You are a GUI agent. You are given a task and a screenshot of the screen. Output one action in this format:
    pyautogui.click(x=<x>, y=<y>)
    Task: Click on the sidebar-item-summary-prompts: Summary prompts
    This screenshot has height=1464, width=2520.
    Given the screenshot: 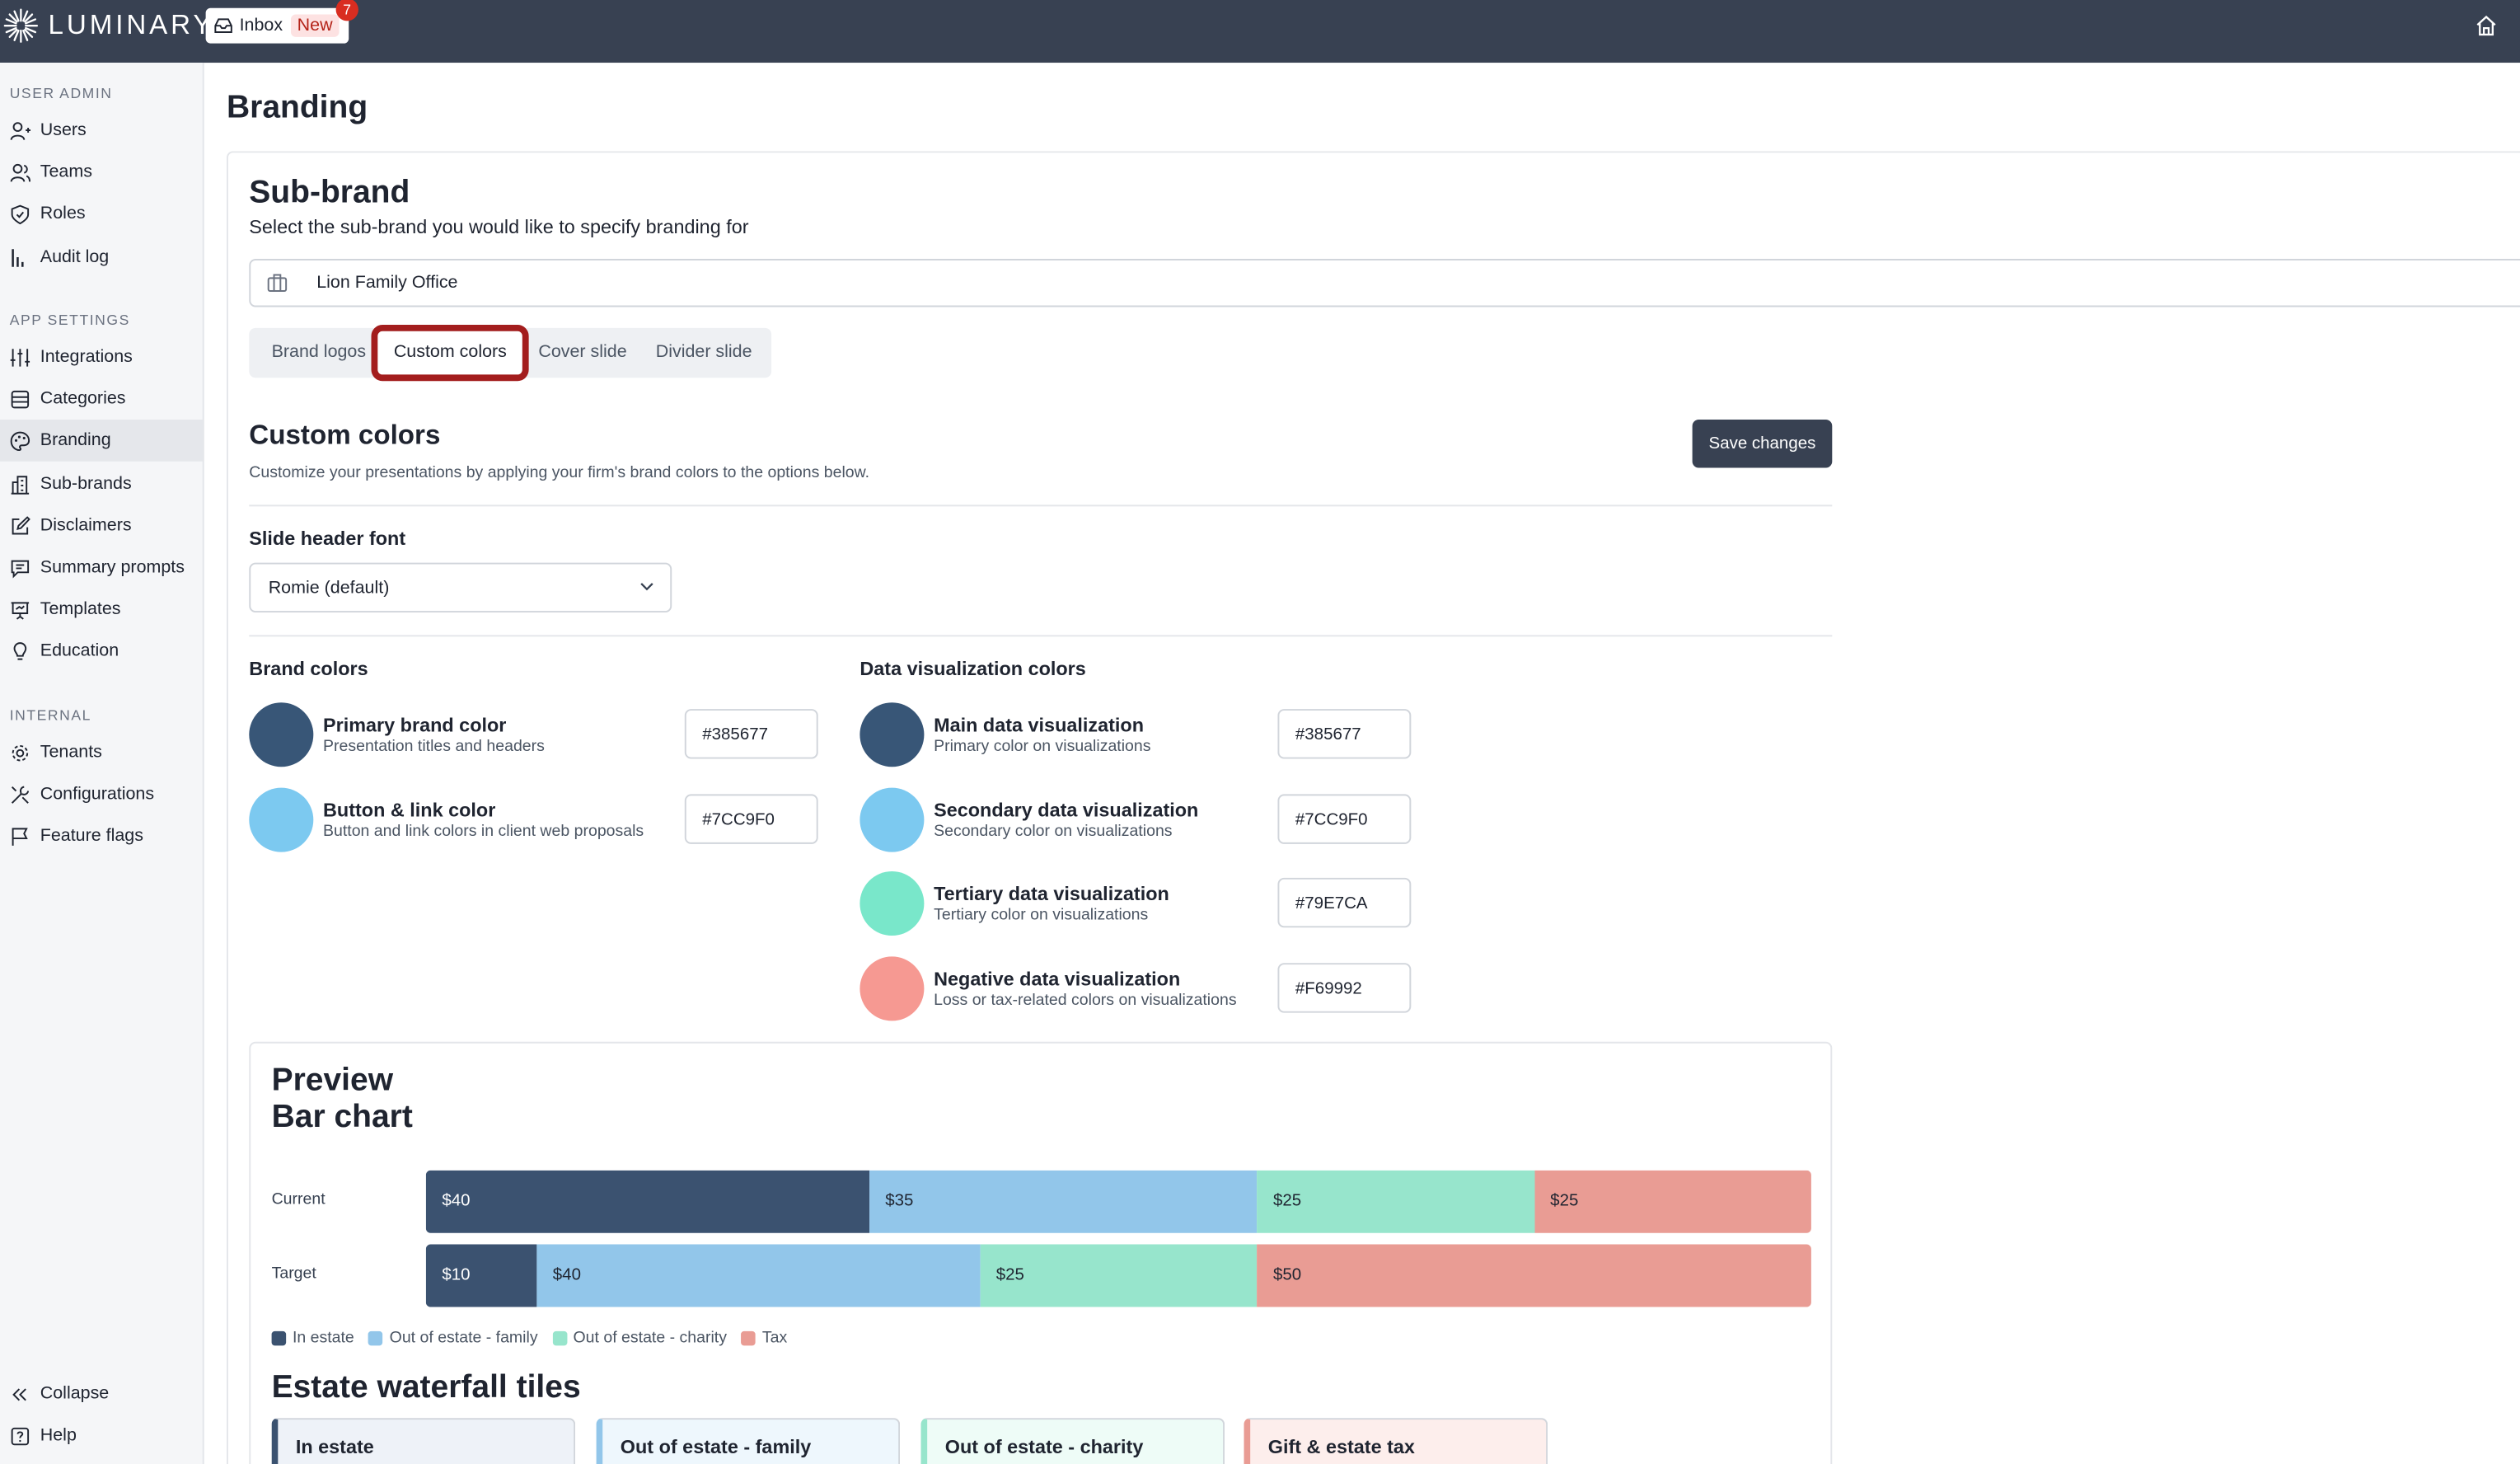 What is the action you would take?
    pyautogui.click(x=102, y=568)
    